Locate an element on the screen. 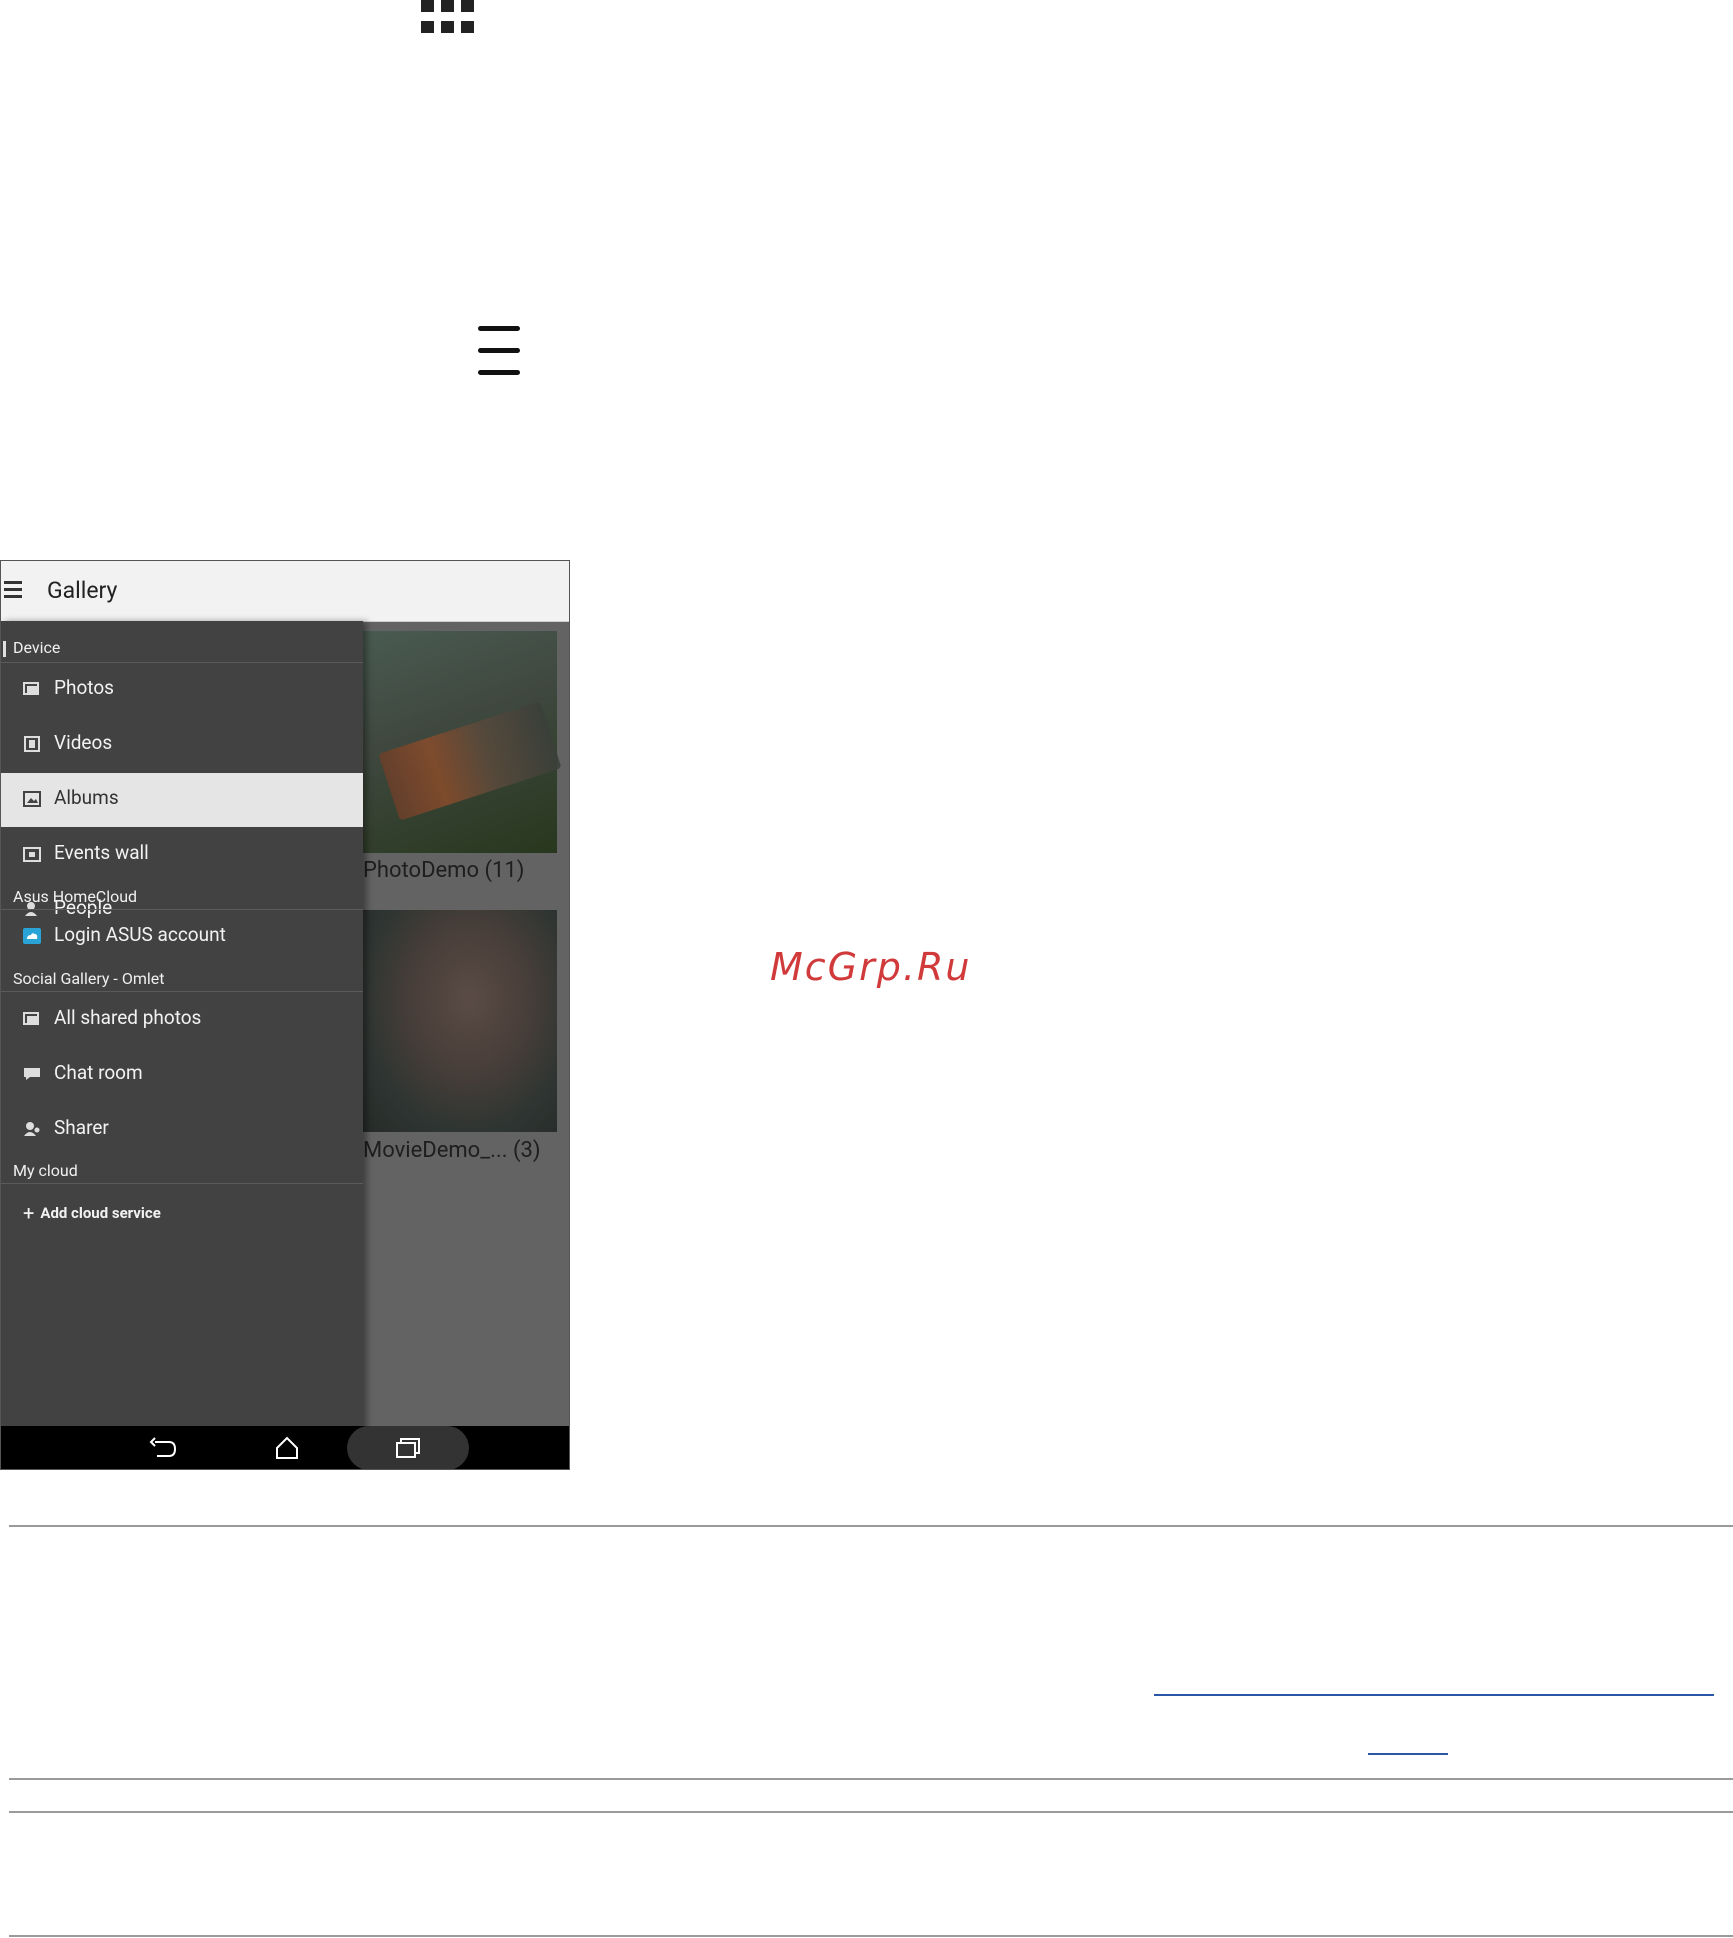  album-caption: MovieDemo_... (3) is located at coordinates (452, 1150).